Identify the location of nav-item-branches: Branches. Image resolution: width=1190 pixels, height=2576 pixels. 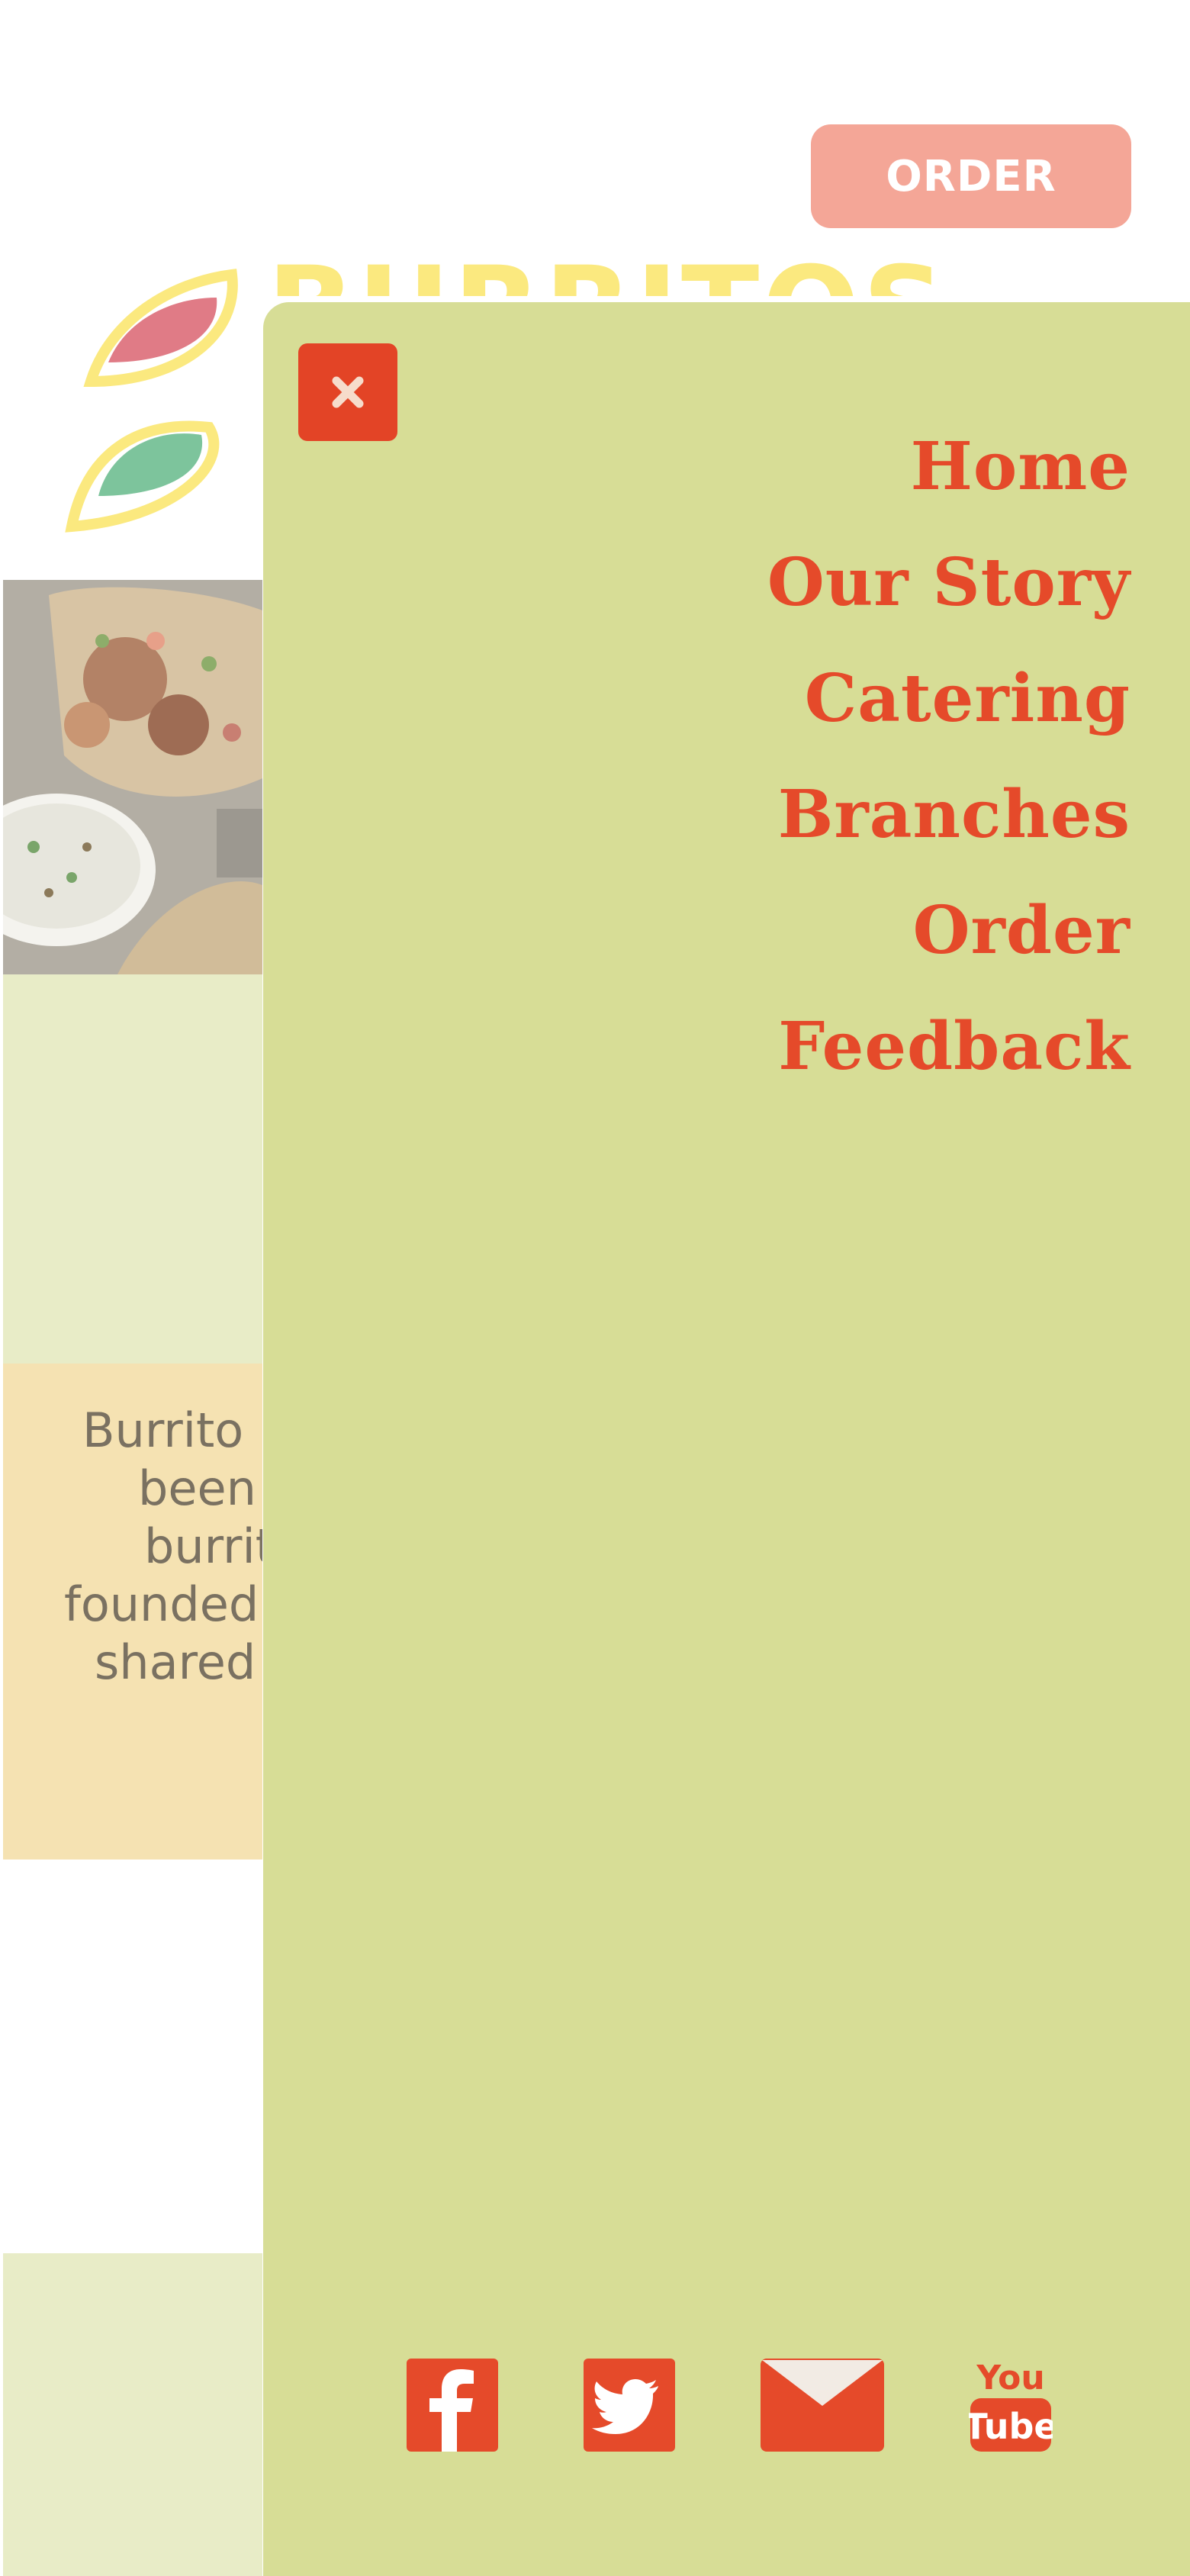
(948, 815).